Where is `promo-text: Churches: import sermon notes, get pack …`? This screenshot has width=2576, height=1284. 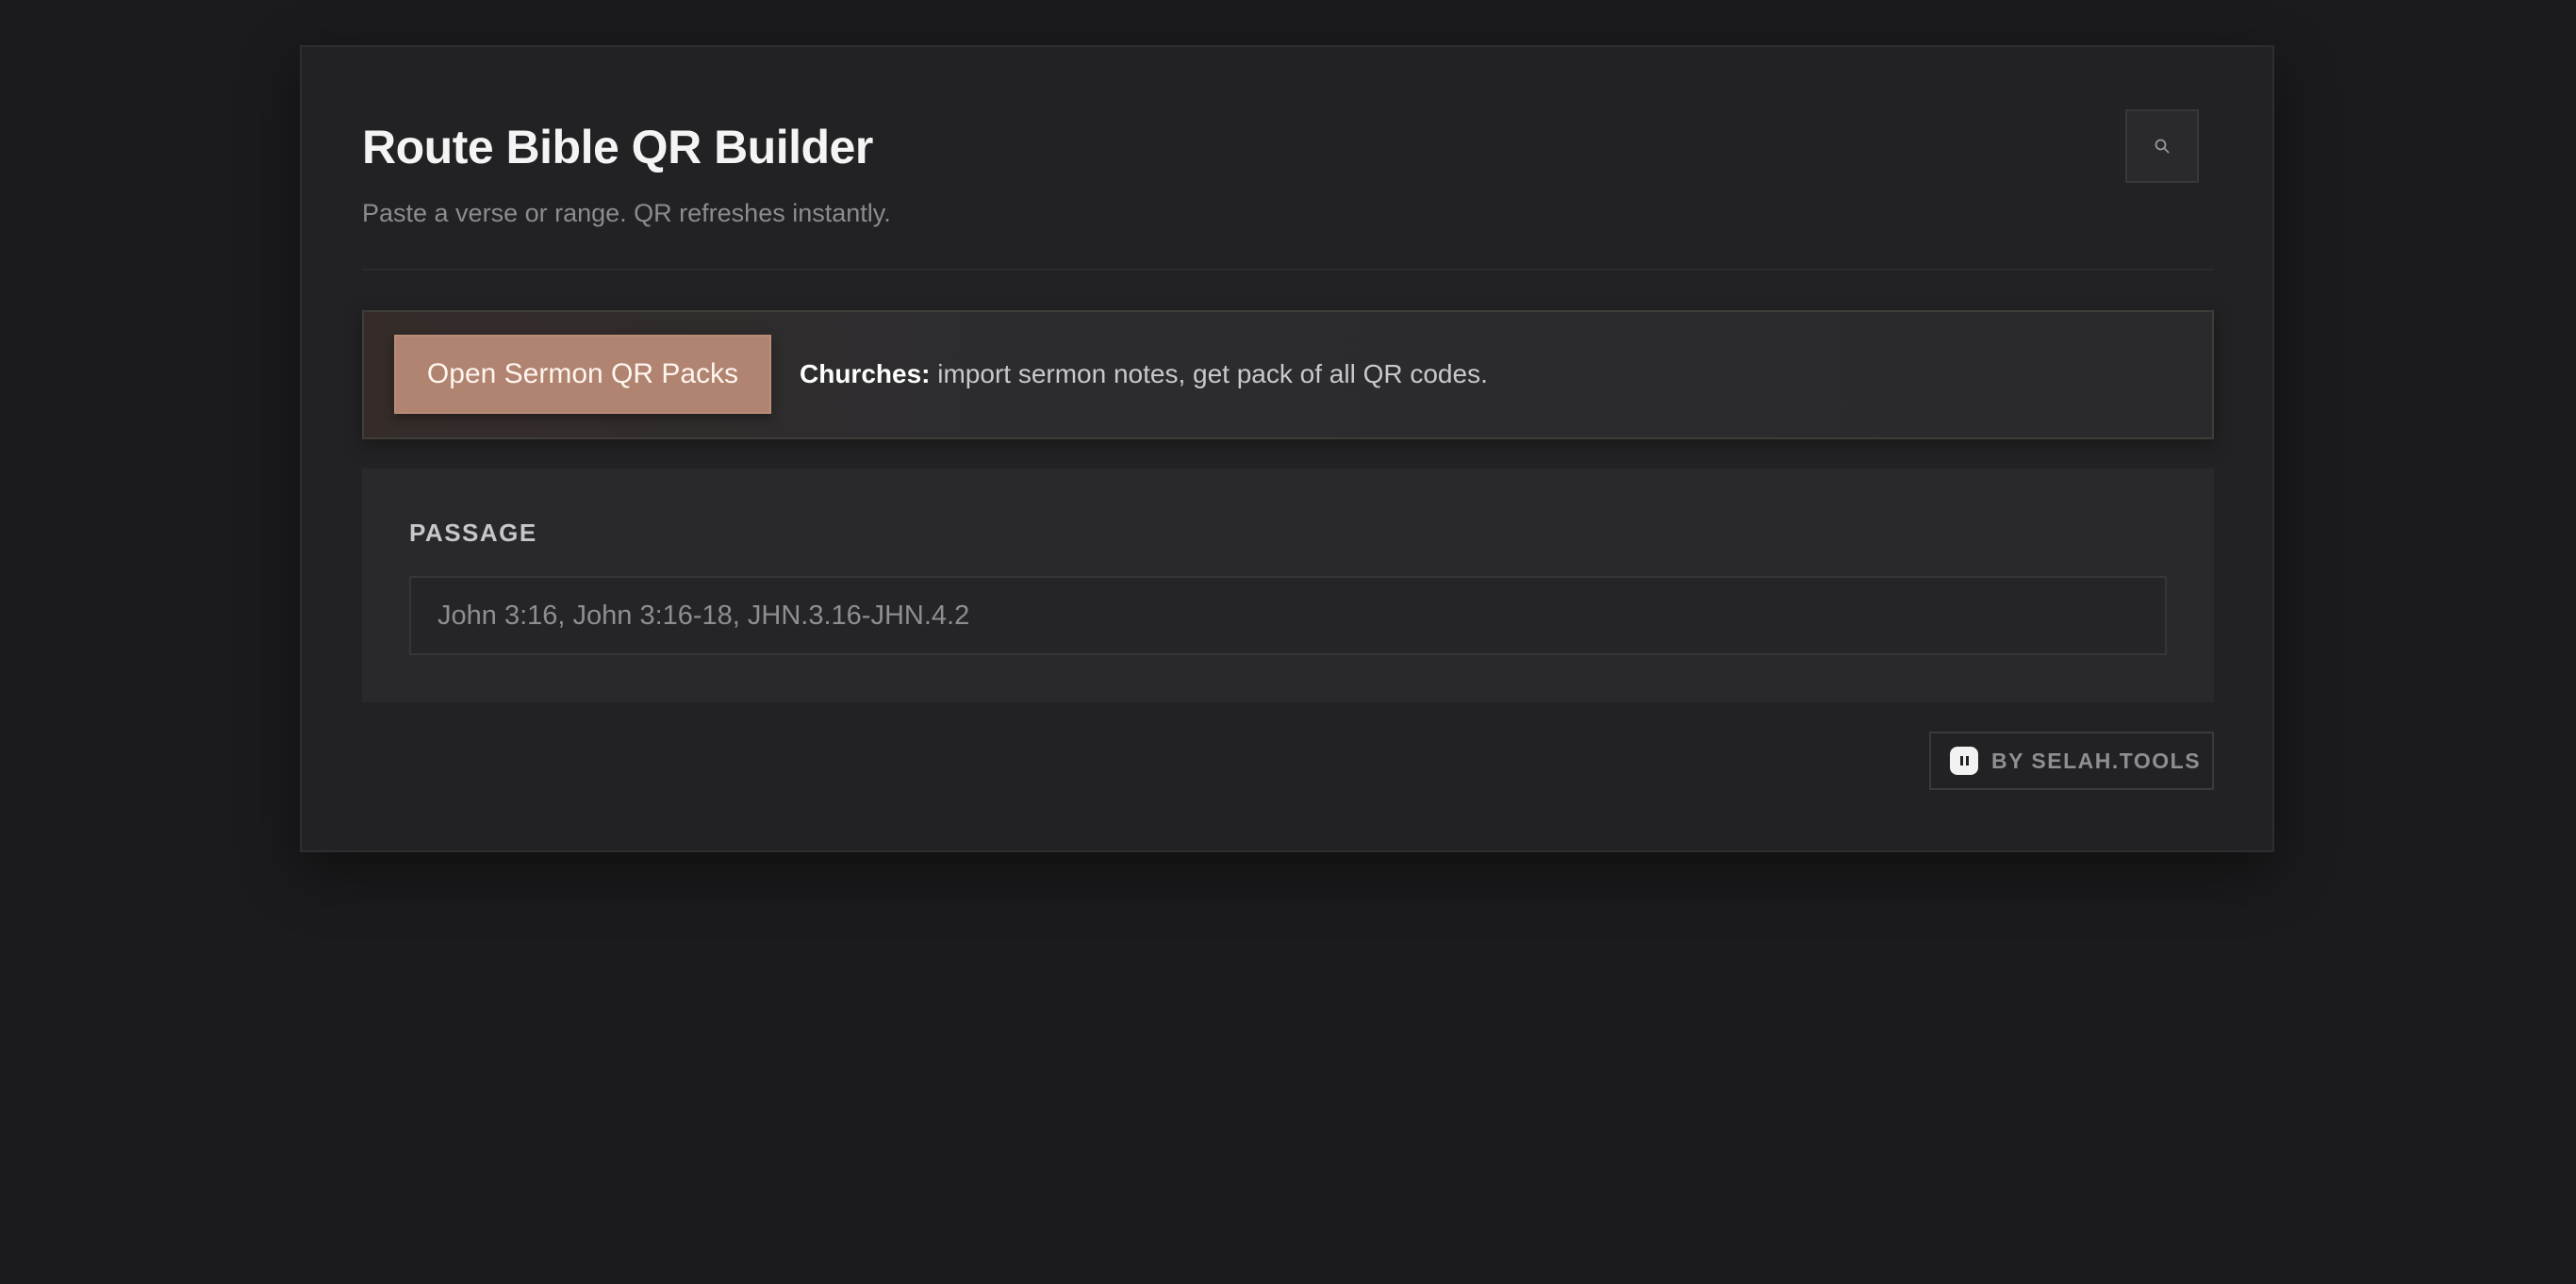 promo-text: Churches: import sermon notes, get pack … is located at coordinates (1144, 374).